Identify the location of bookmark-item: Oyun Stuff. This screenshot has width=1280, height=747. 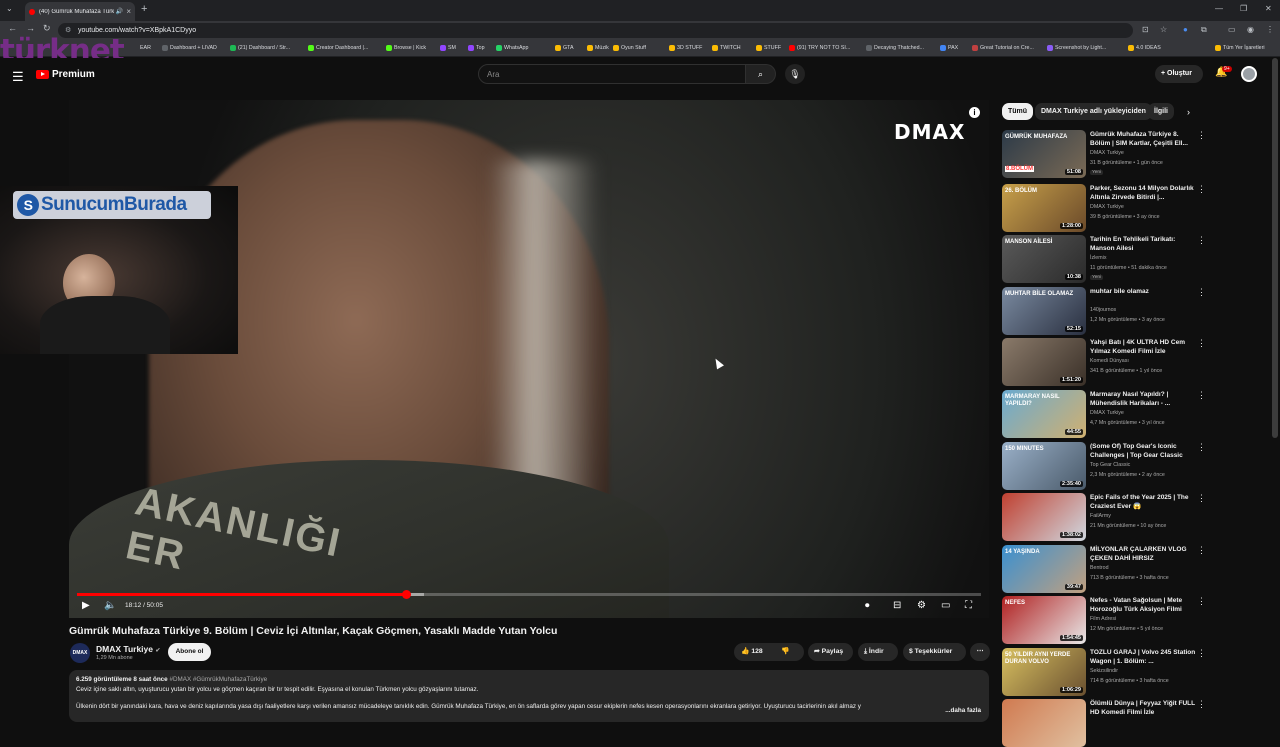
(629, 48).